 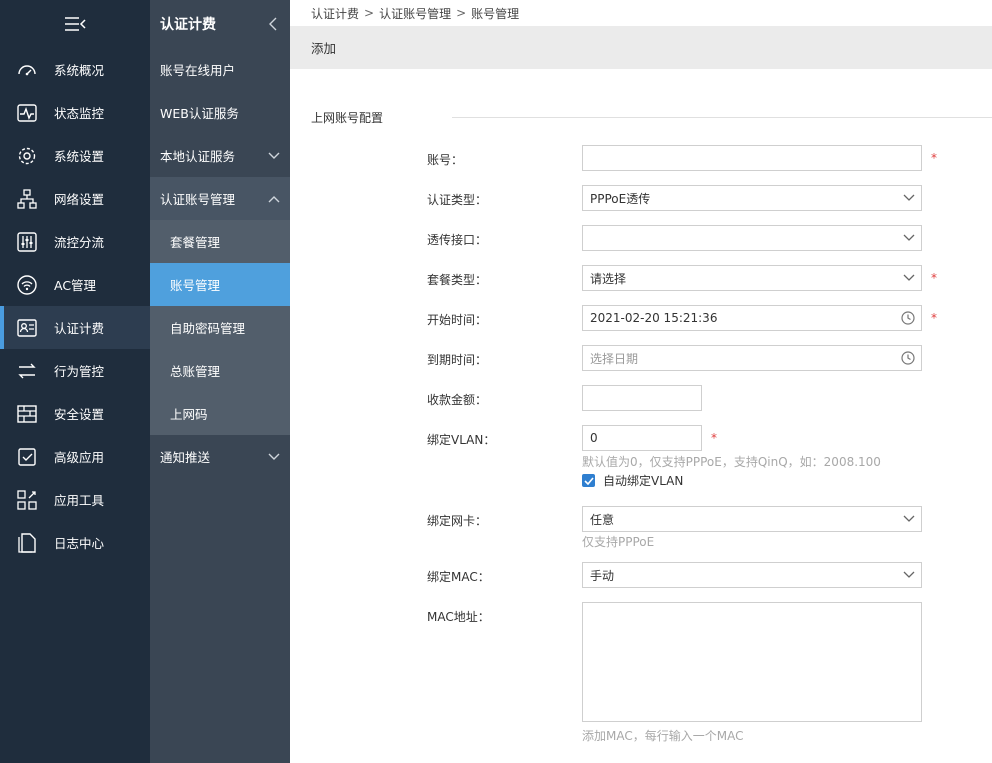 What do you see at coordinates (752, 519) in the screenshot?
I see `nic-select: 任意` at bounding box center [752, 519].